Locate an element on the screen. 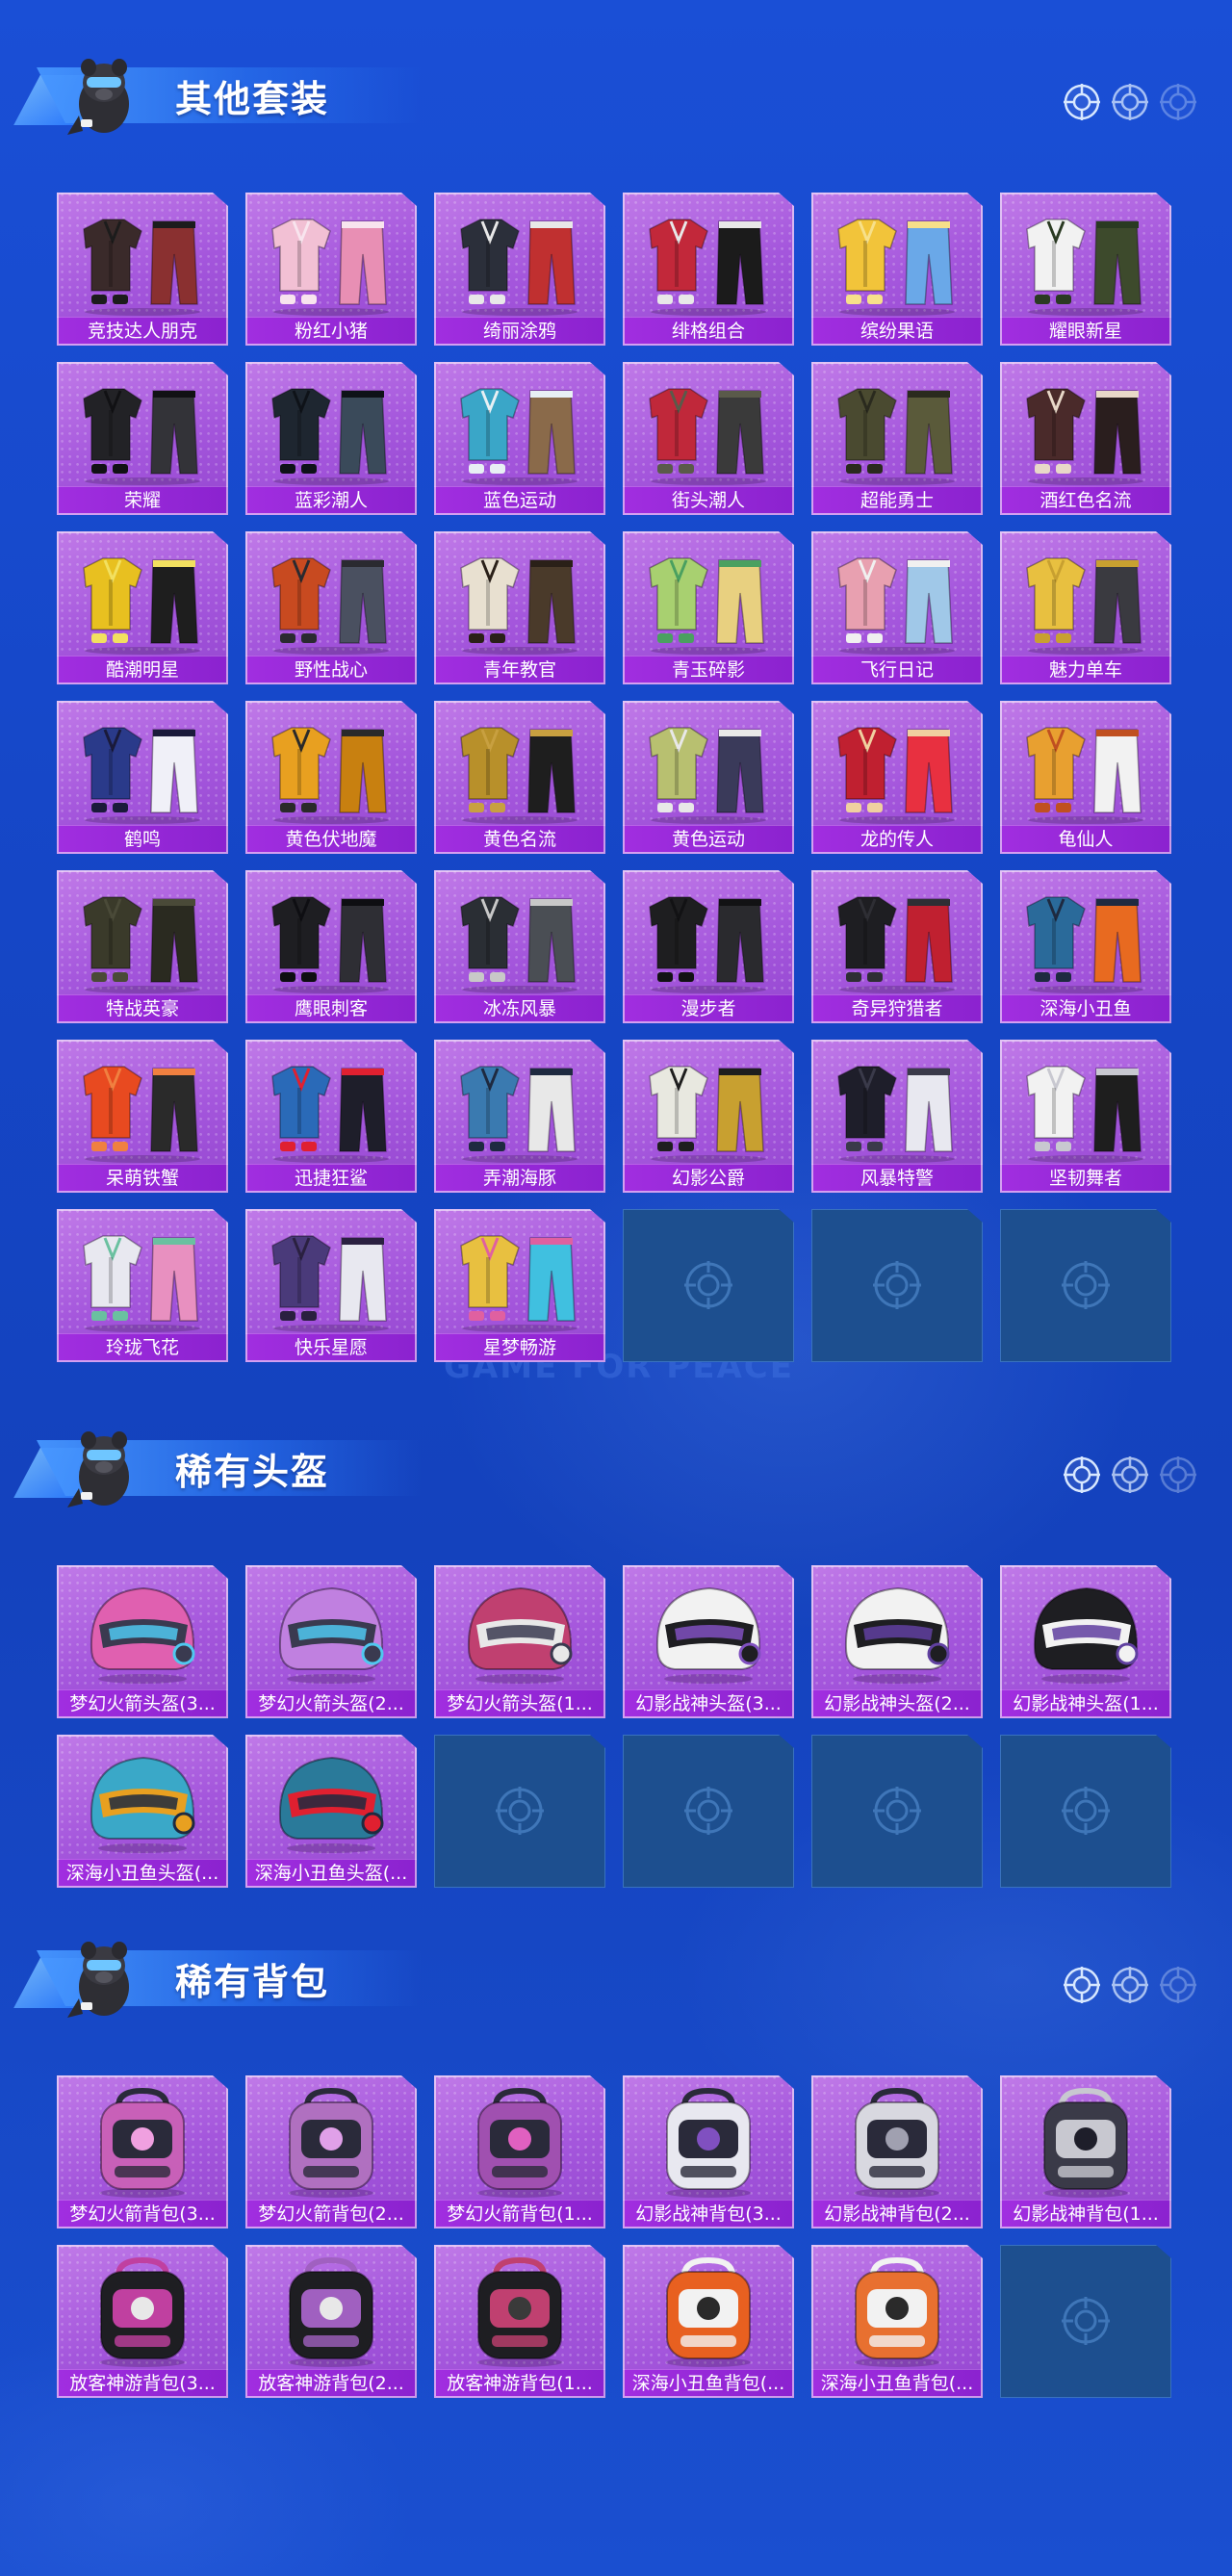 Image resolution: width=1232 pixels, height=2576 pixels. item-card: 幻影公爵 is located at coordinates (708, 1117).